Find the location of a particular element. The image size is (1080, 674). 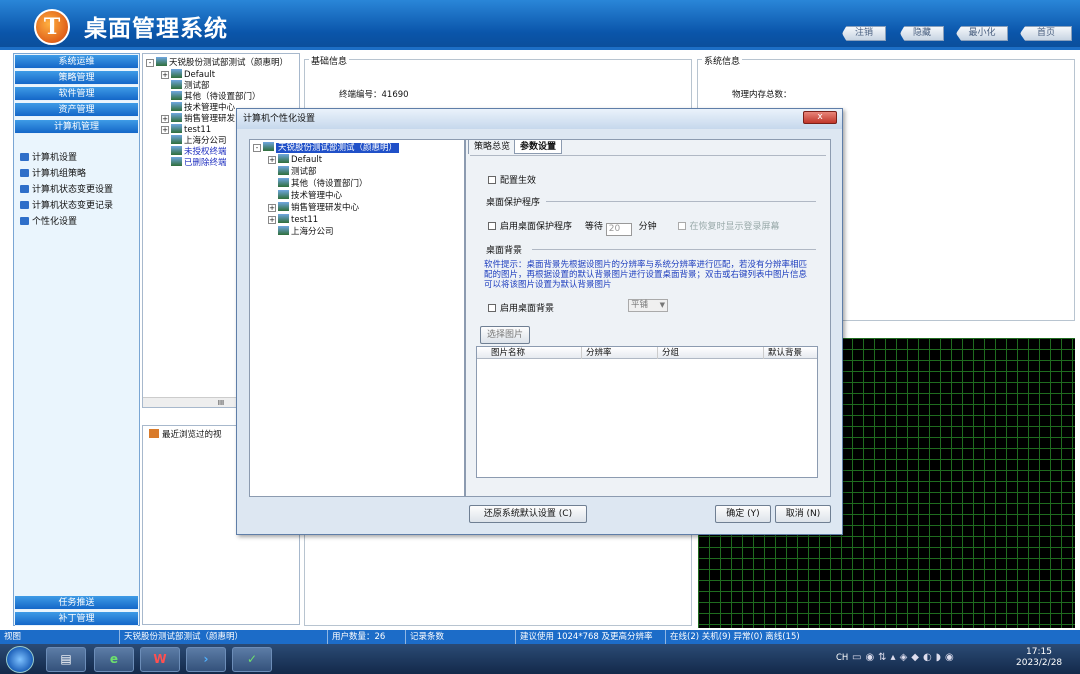

minimize-button: 最小化 is located at coordinates (982, 33).